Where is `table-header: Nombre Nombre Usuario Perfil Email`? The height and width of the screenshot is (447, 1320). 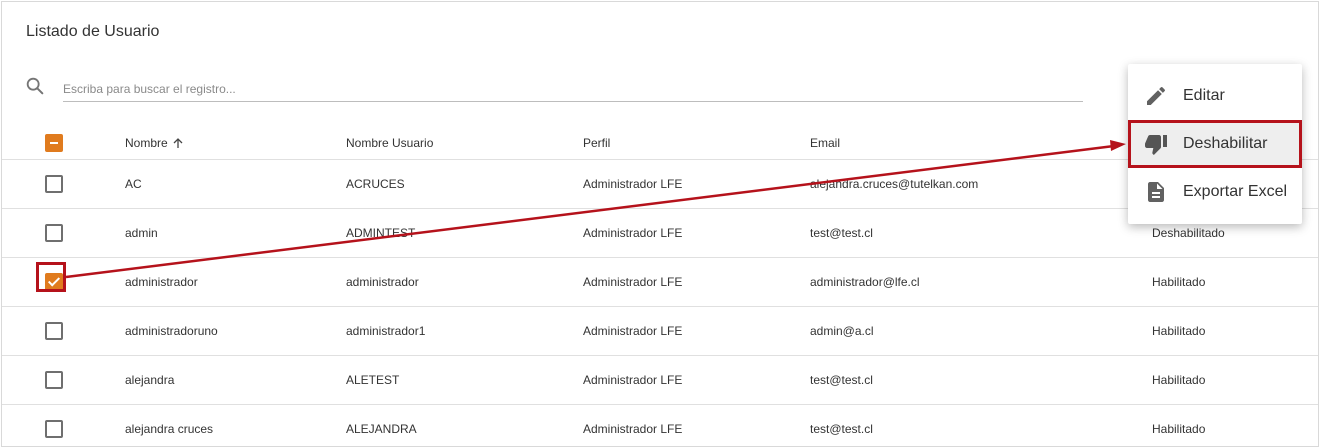 table-header: Nombre Nombre Usuario Perfil Email is located at coordinates (660, 143).